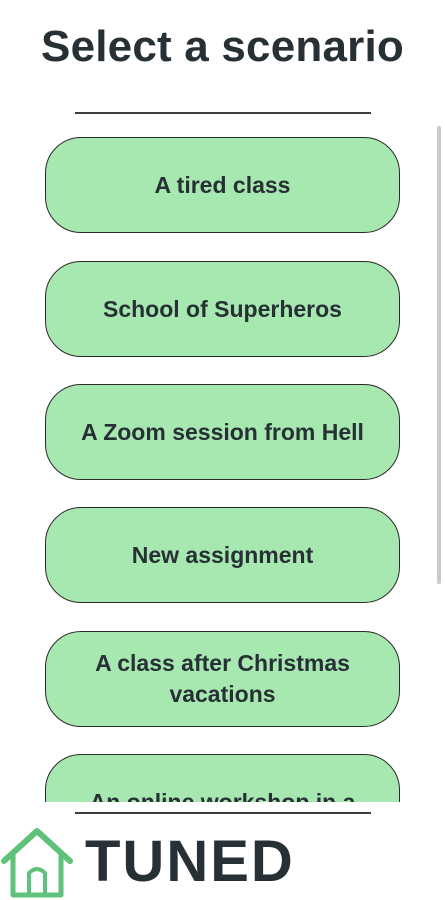  What do you see at coordinates (190, 861) in the screenshot?
I see `brand-name: TUNED` at bounding box center [190, 861].